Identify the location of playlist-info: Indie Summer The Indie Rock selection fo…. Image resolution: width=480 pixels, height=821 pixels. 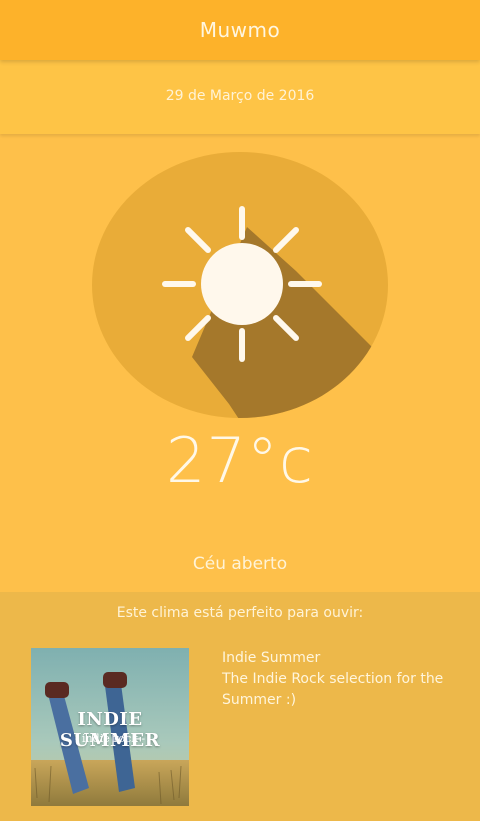
(342, 679).